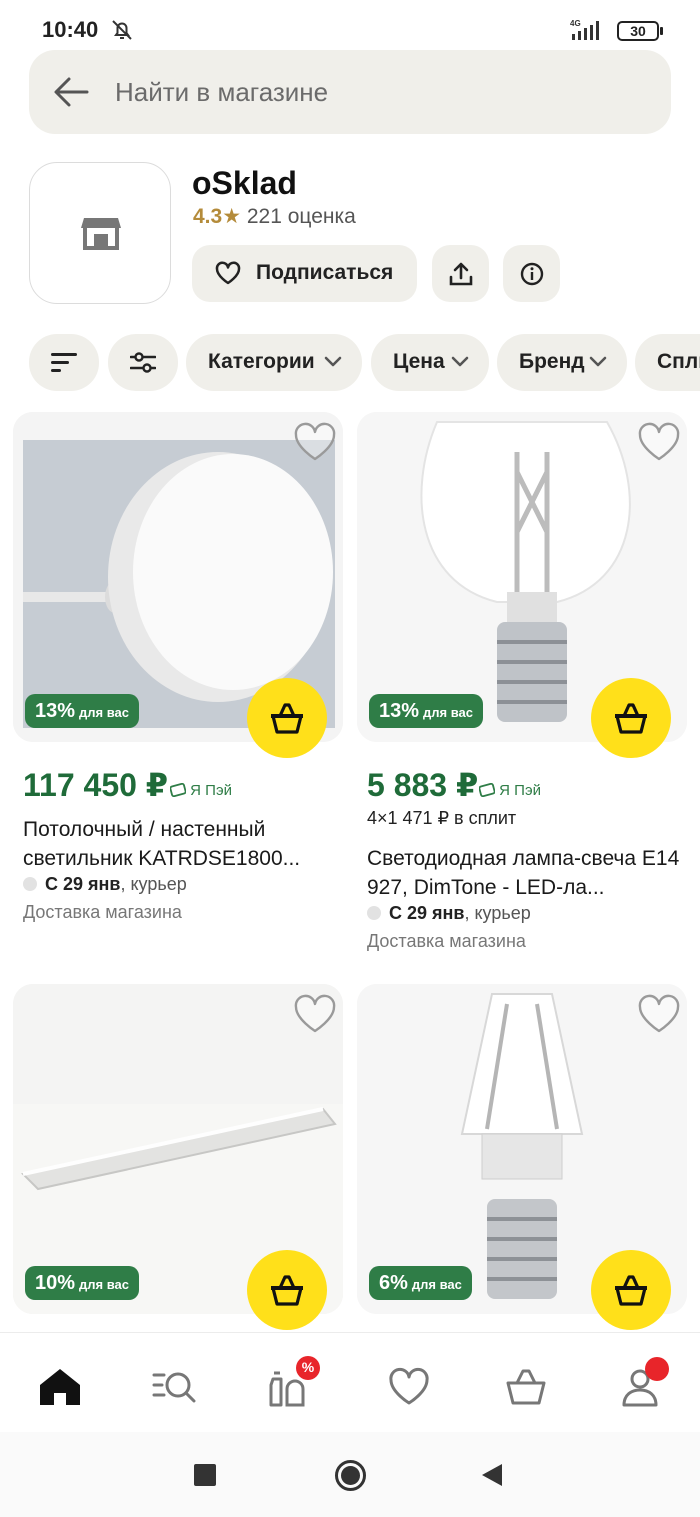 This screenshot has width=700, height=1517. I want to click on sliders-icon, so click(143, 362).